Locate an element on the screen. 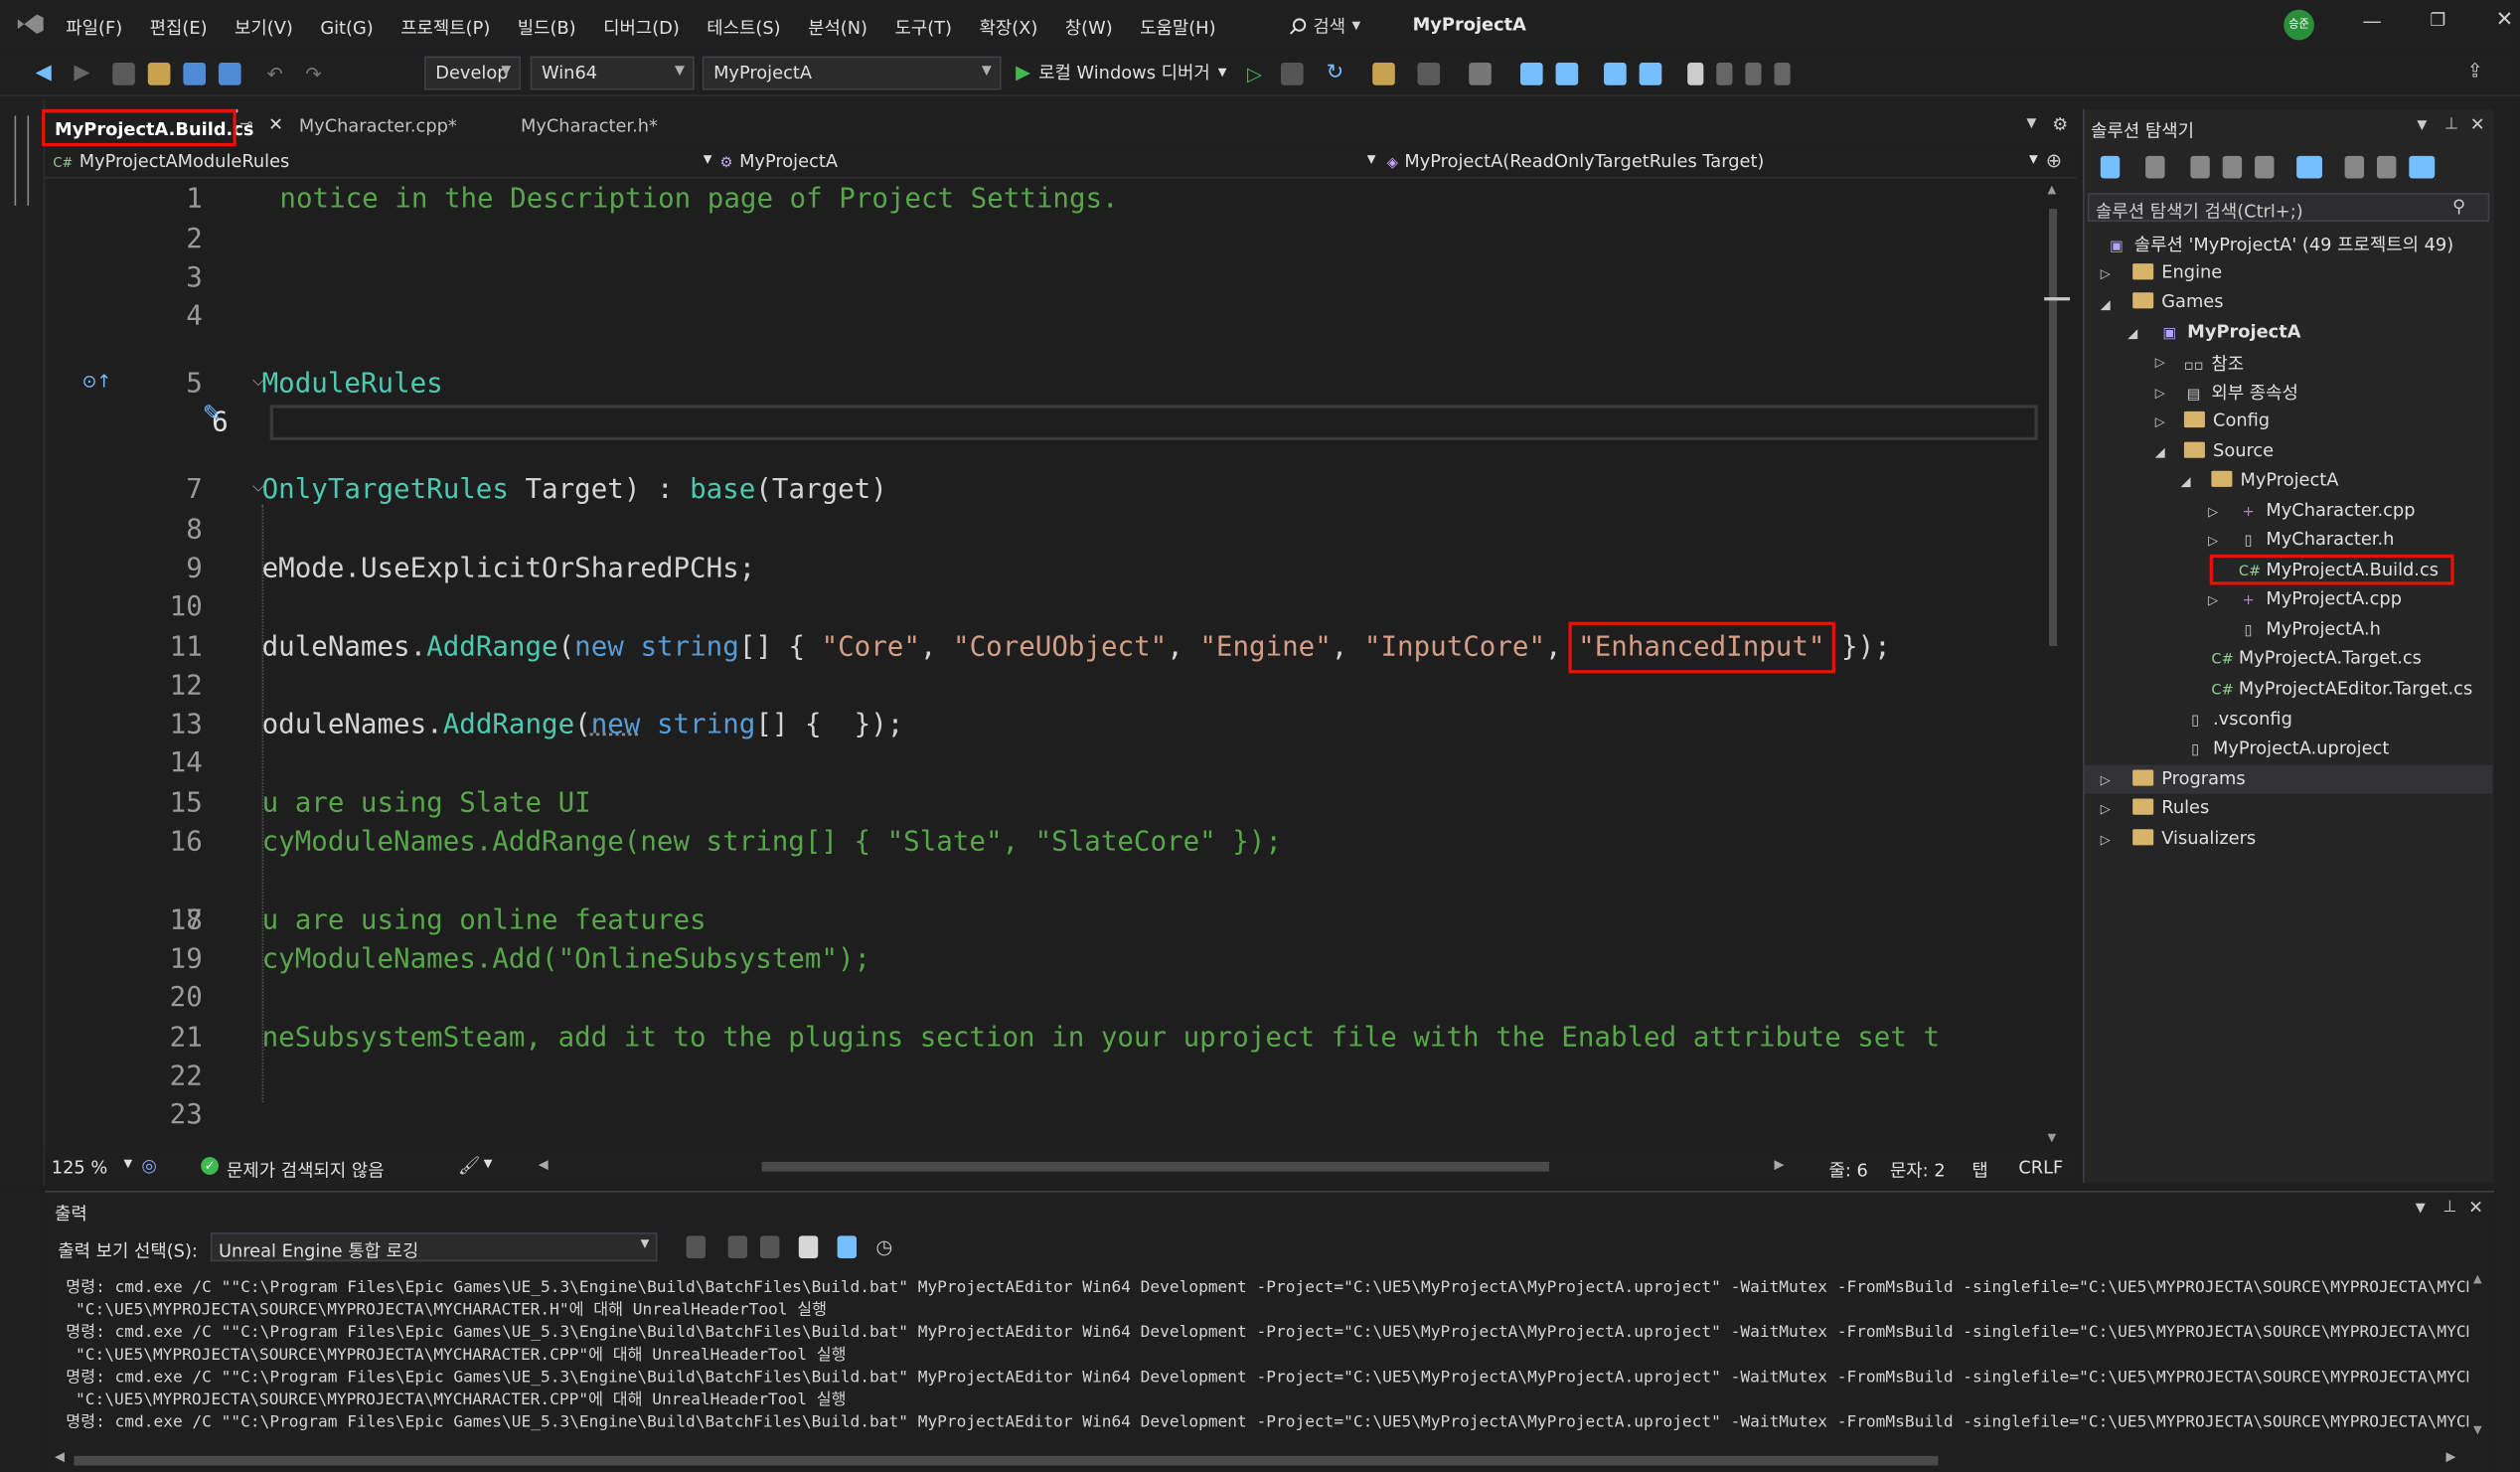  tree-solution-root: ▣ 솔루션 'MyProjectA' (49 프로젝트의 49) is located at coordinates (2280, 244).